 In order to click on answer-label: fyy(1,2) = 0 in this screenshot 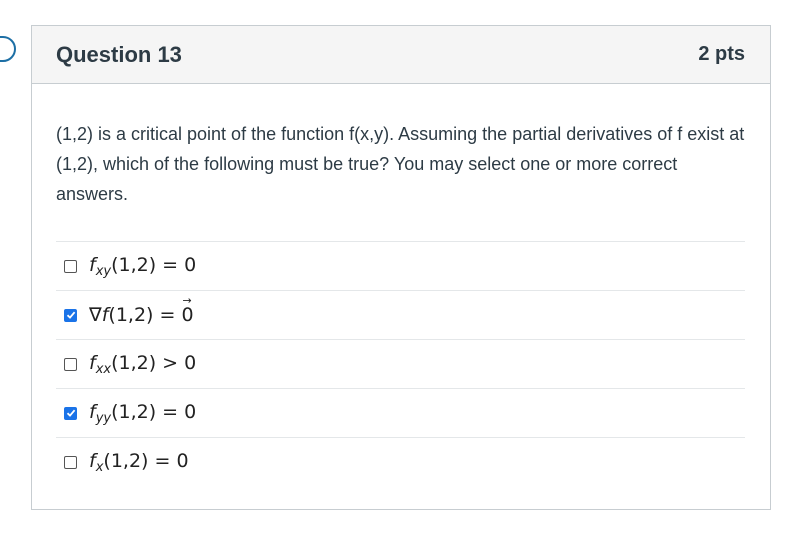, I will do `click(143, 413)`.